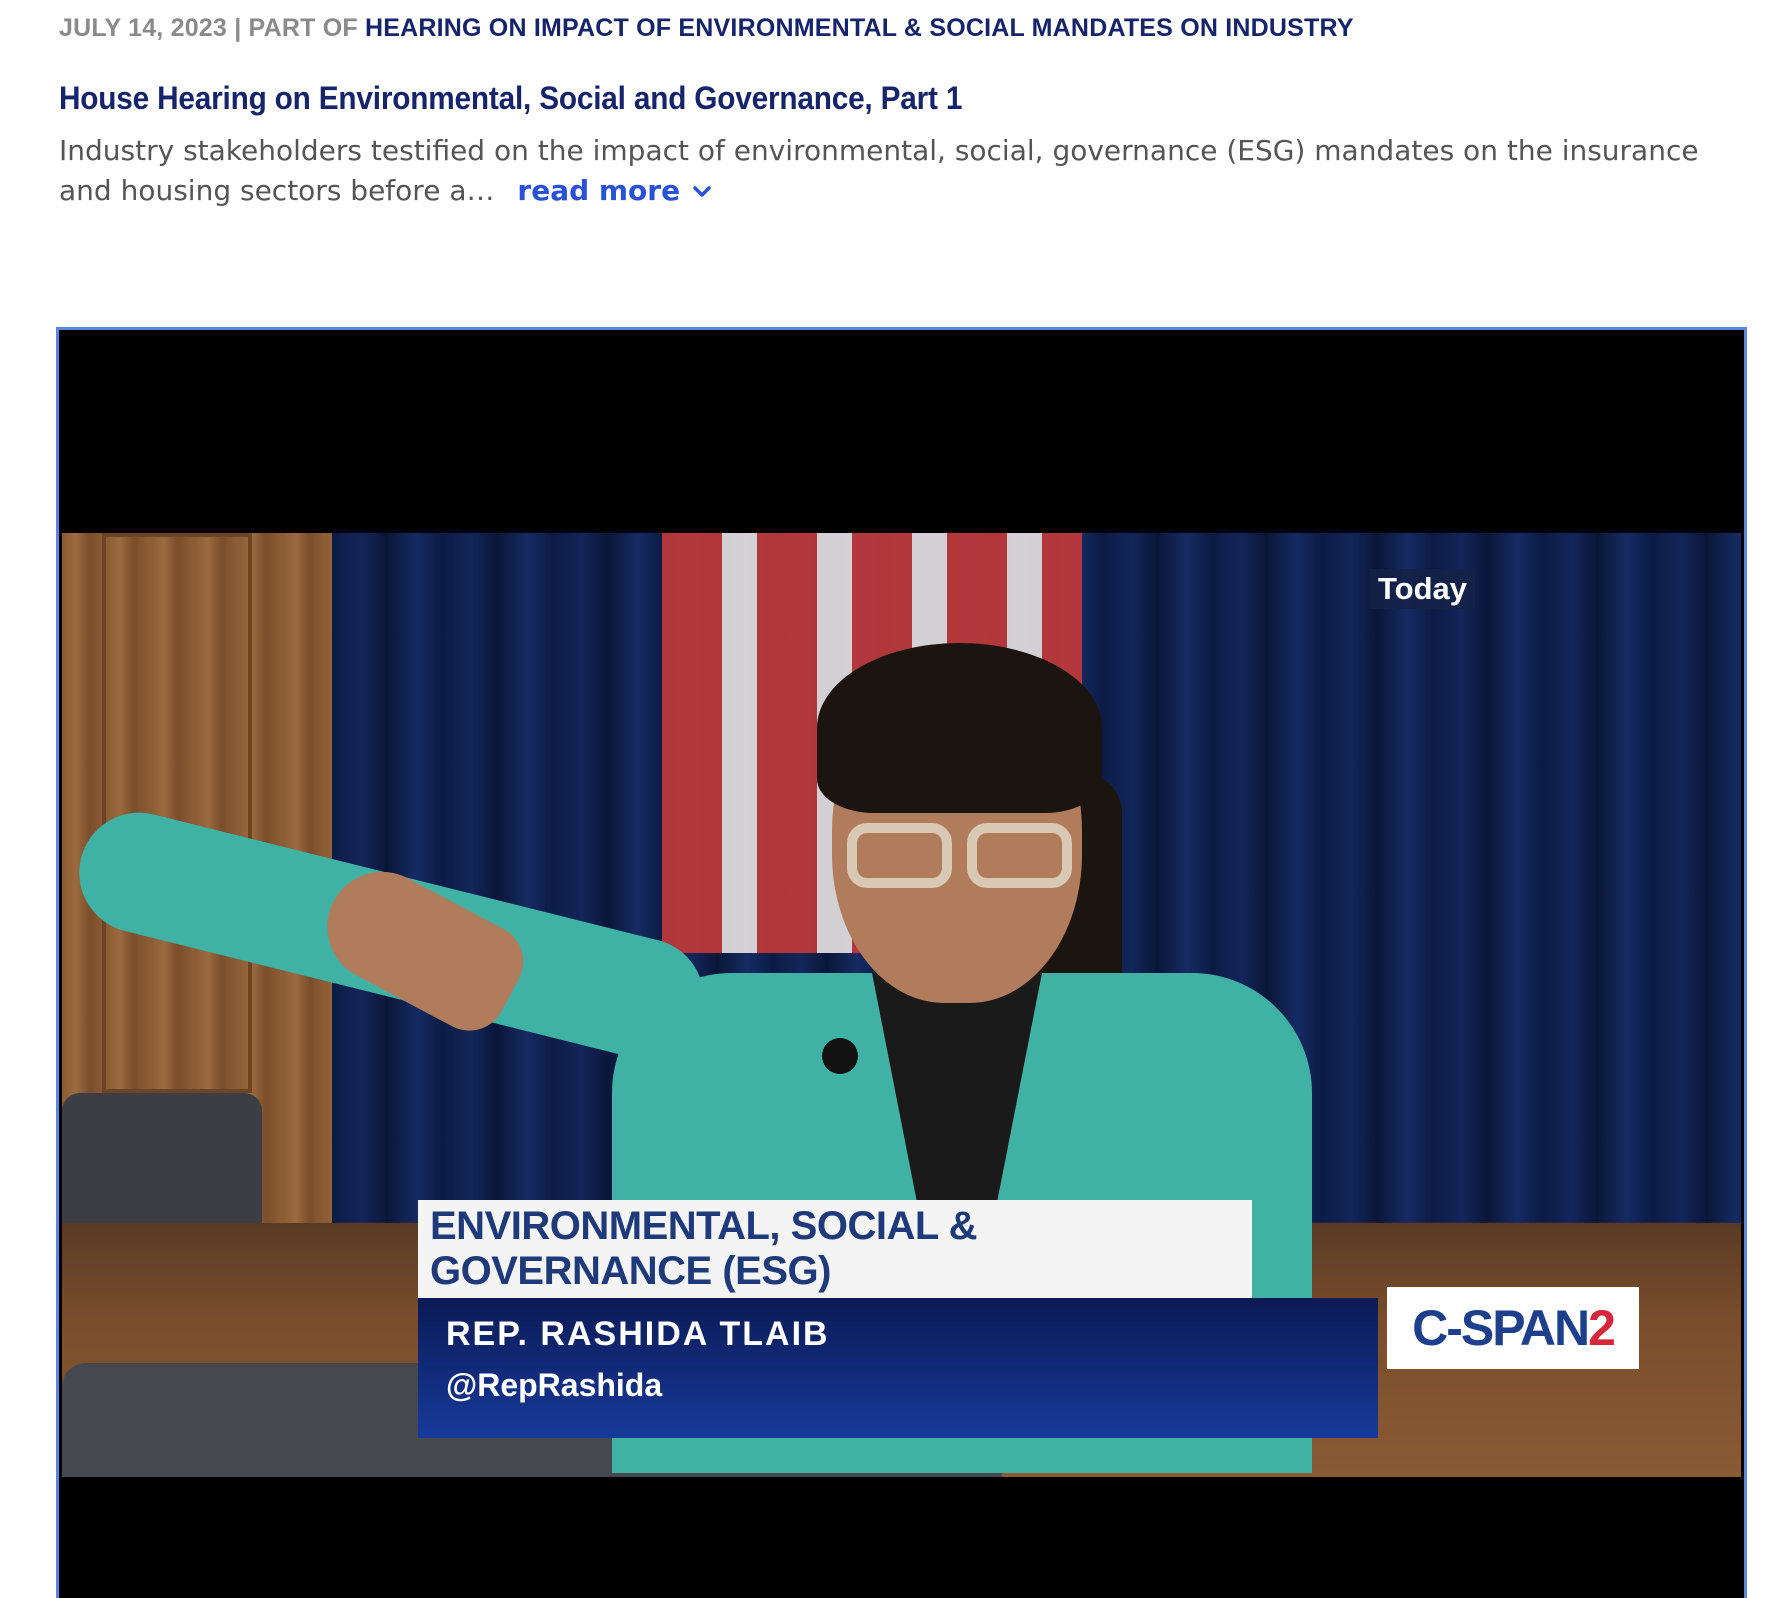 The width and height of the screenshot is (1770, 1598). I want to click on glasses-lens-right, so click(1019, 855).